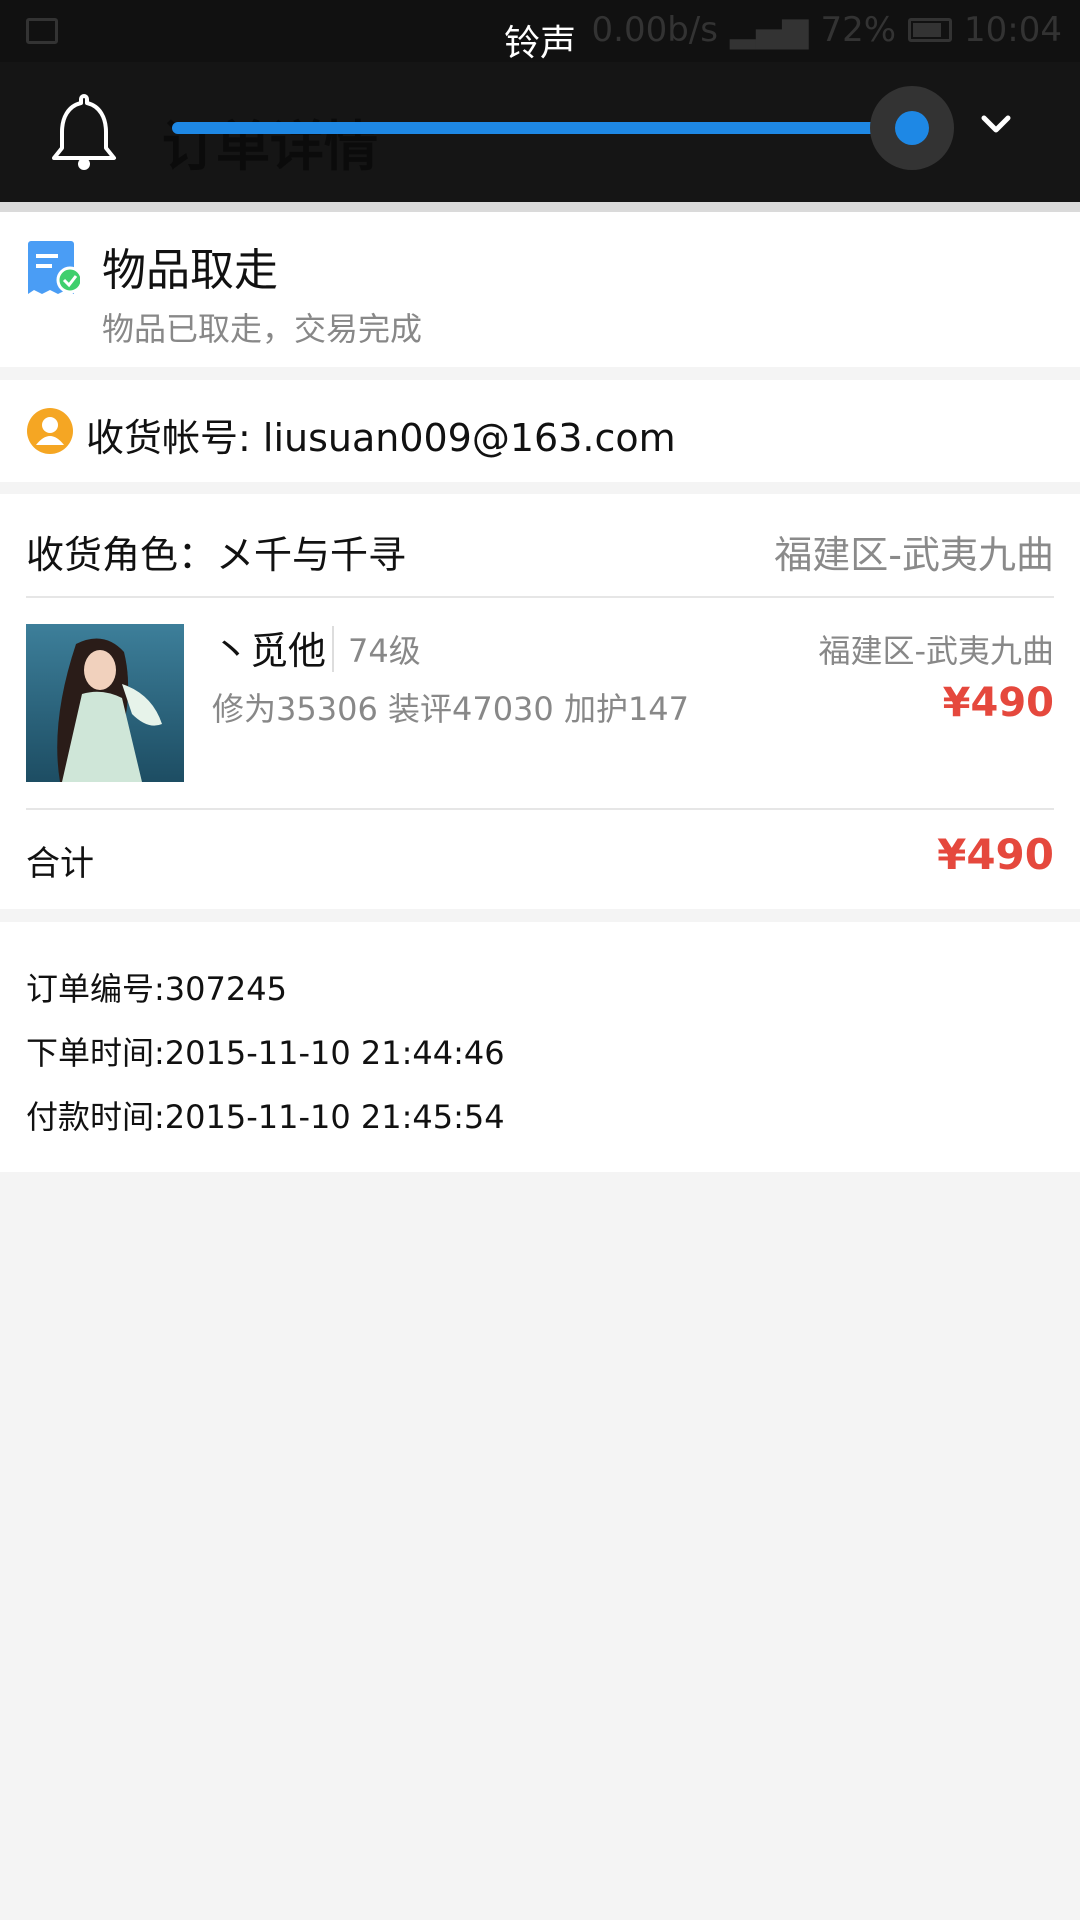 The image size is (1080, 1920). Describe the element at coordinates (769, 30) in the screenshot. I see `signal-icon: ▂▄▆` at that location.